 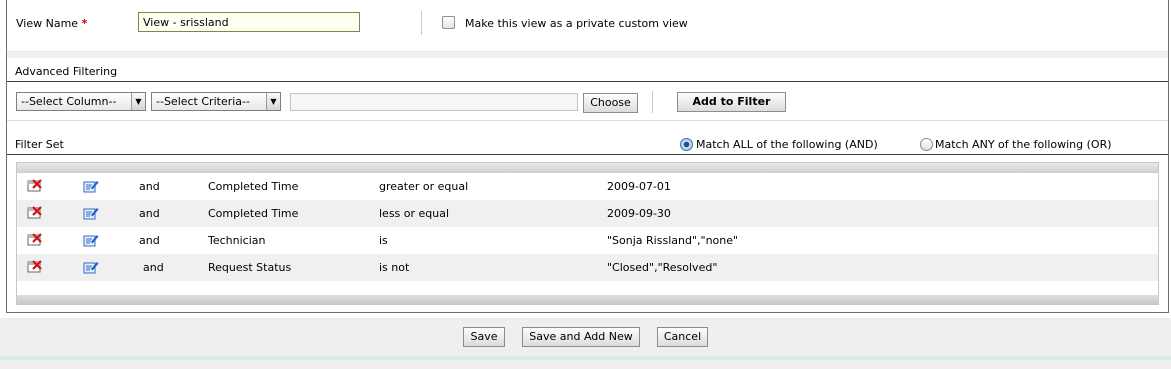 I want to click on criteria-cell: less or equal, so click(x=414, y=213).